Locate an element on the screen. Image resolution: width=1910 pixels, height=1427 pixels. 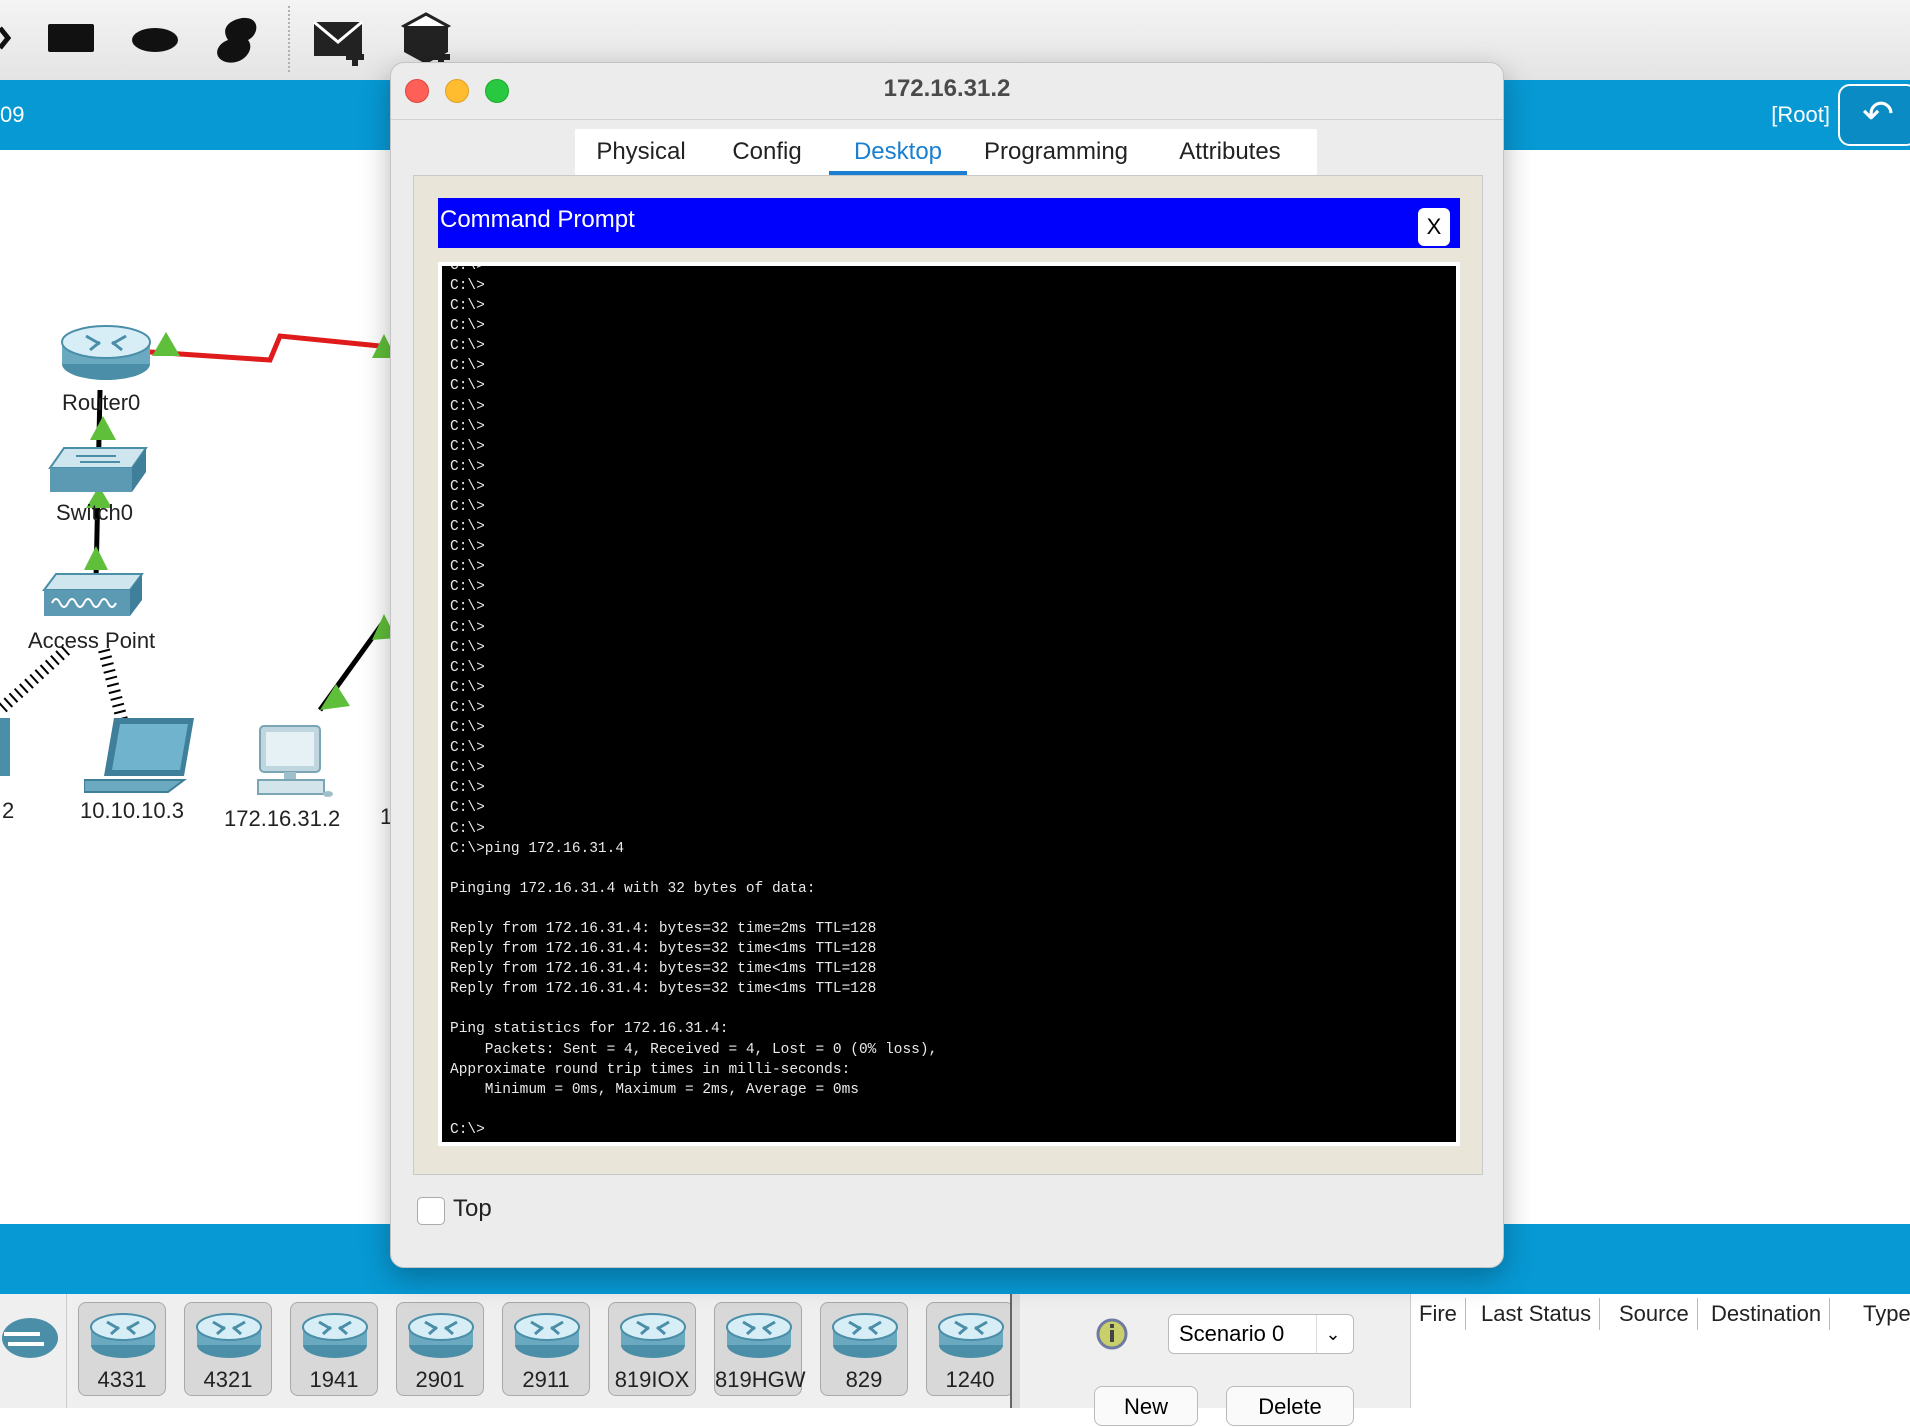
device-model-label: 2911 is located at coordinates (546, 1379).